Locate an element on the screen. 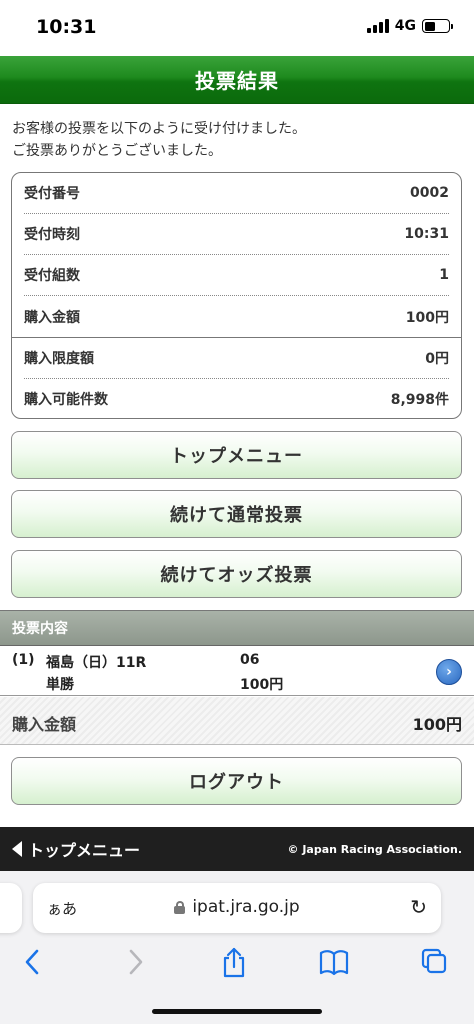 This screenshot has width=474, height=1024. receipt-label: 受付組数 is located at coordinates (52, 276).